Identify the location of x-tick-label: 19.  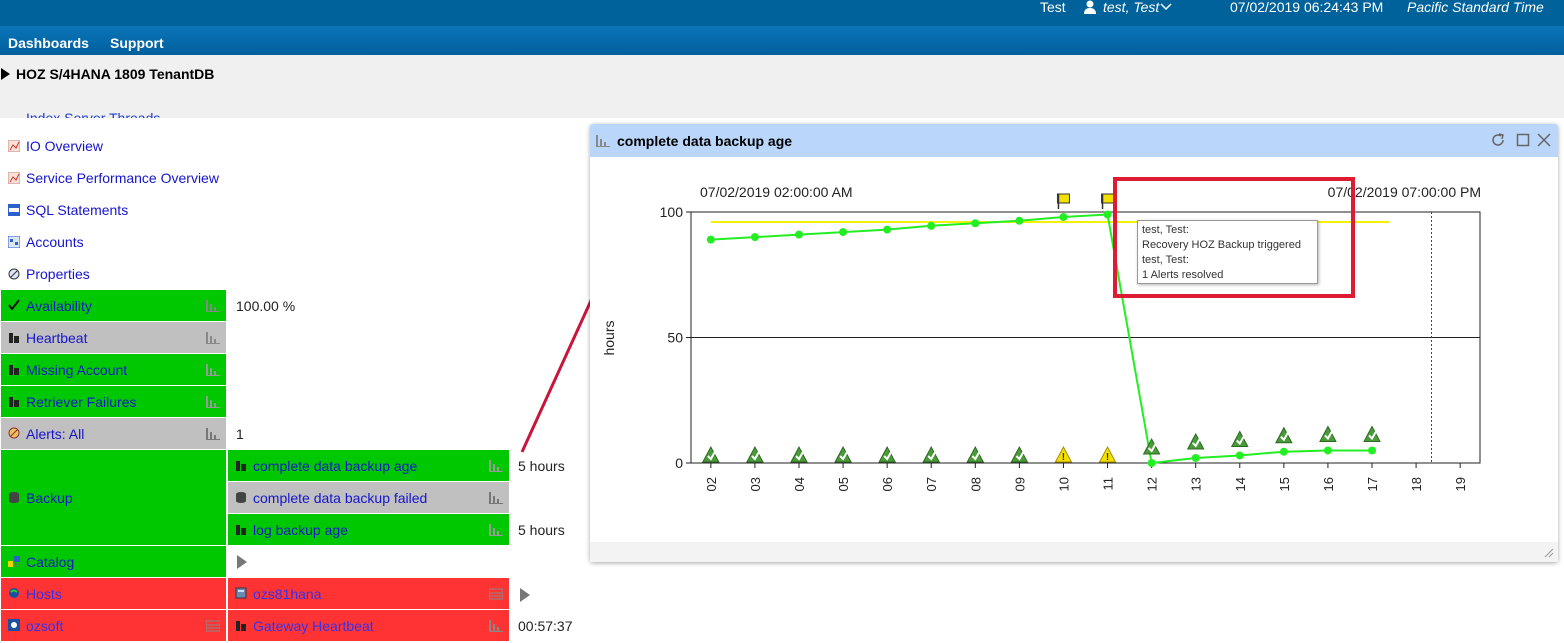
(1460, 484).